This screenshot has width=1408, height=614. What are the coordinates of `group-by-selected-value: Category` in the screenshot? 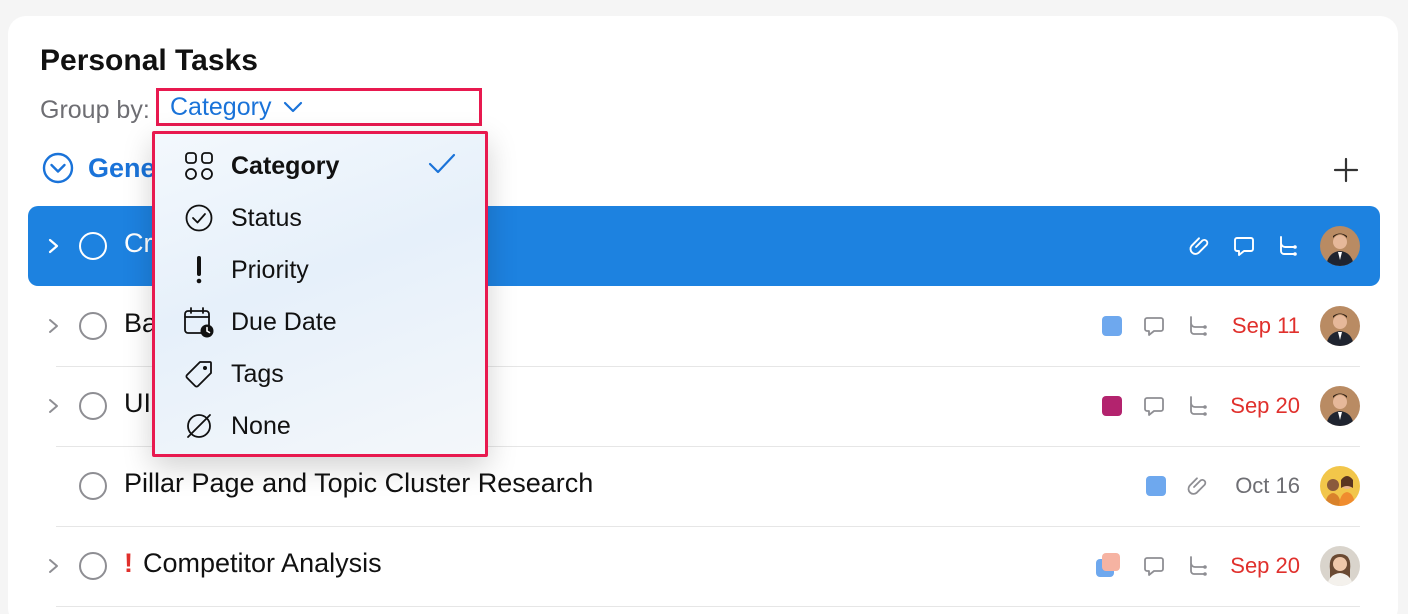 It's located at (221, 106).